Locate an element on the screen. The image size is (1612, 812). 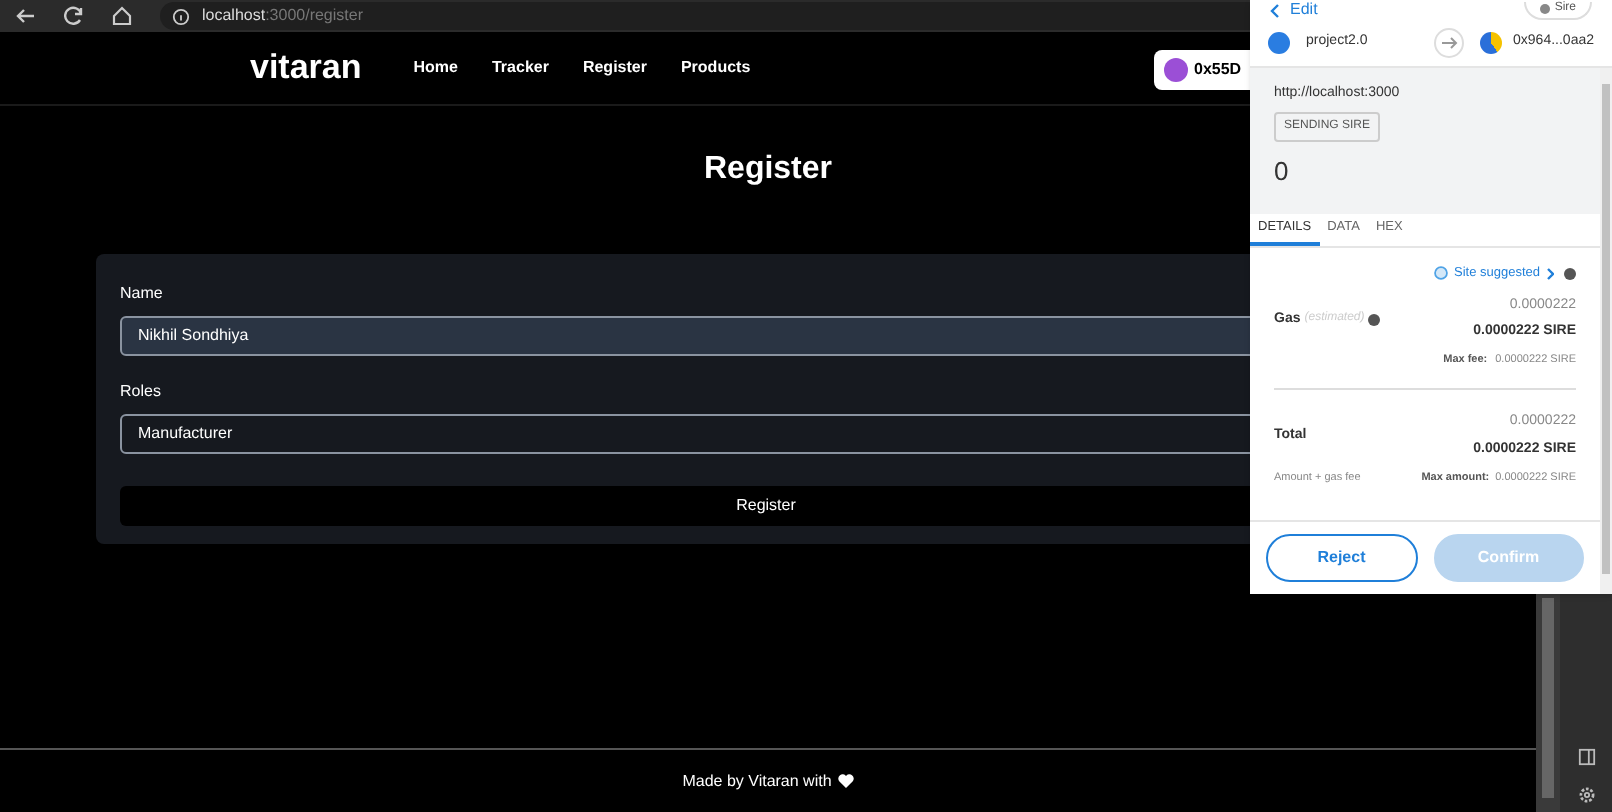
home-icon is located at coordinates (122, 16).